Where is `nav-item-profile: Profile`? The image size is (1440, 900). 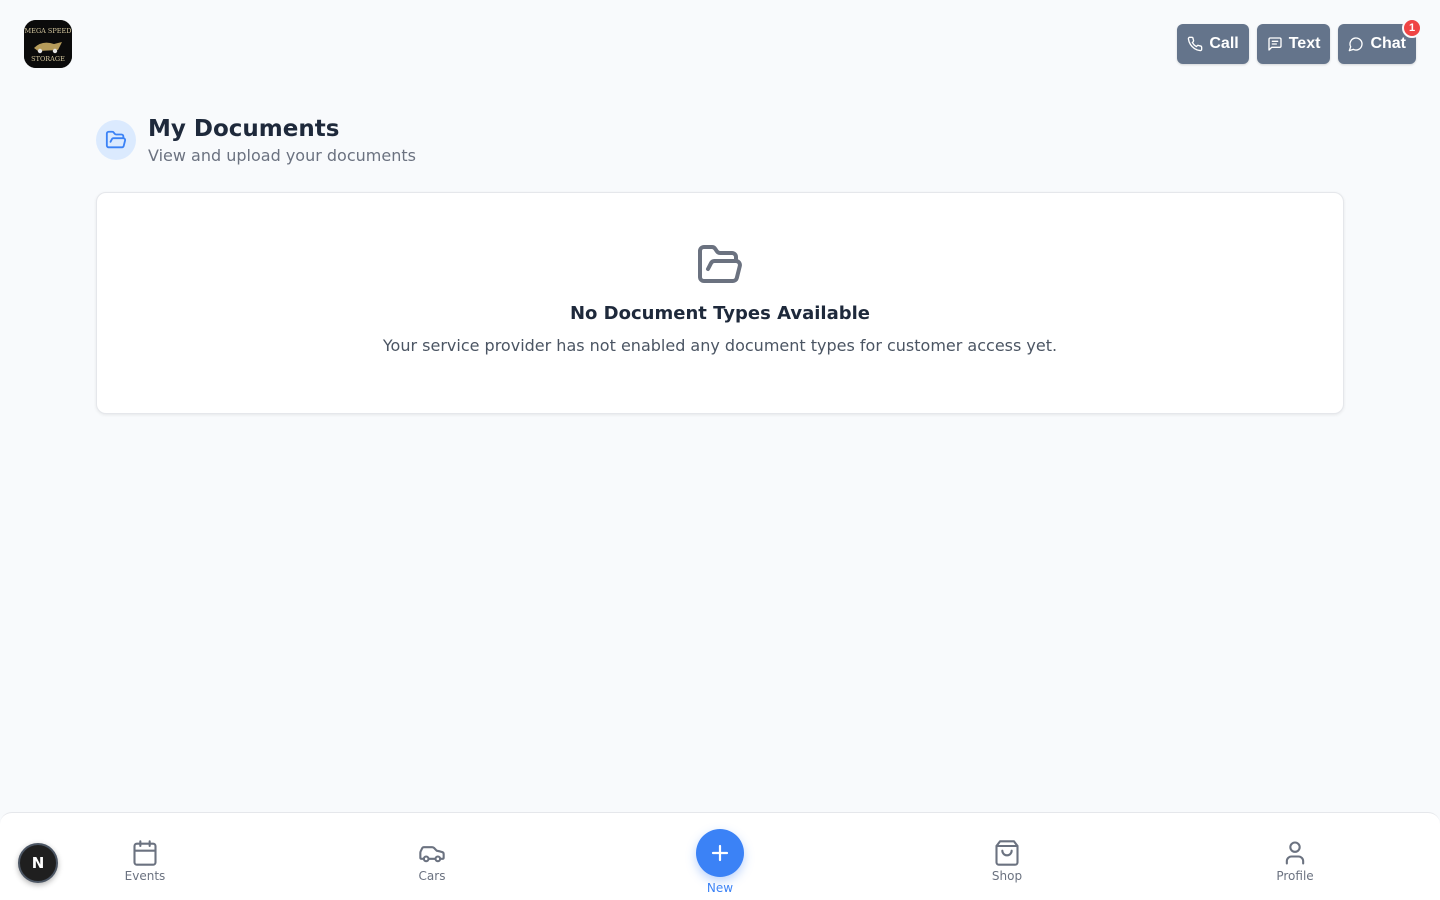
nav-item-profile: Profile is located at coordinates (1295, 861).